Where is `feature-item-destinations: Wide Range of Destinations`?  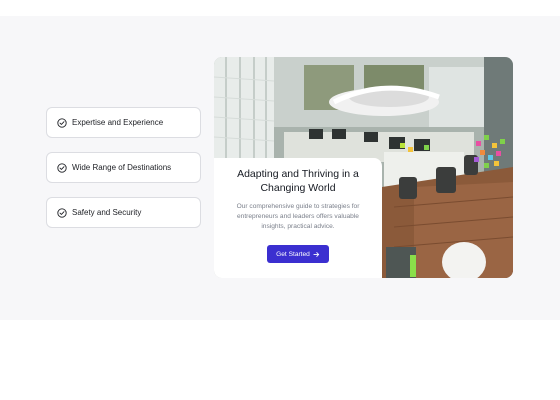 feature-item-destinations: Wide Range of Destinations is located at coordinates (123, 167).